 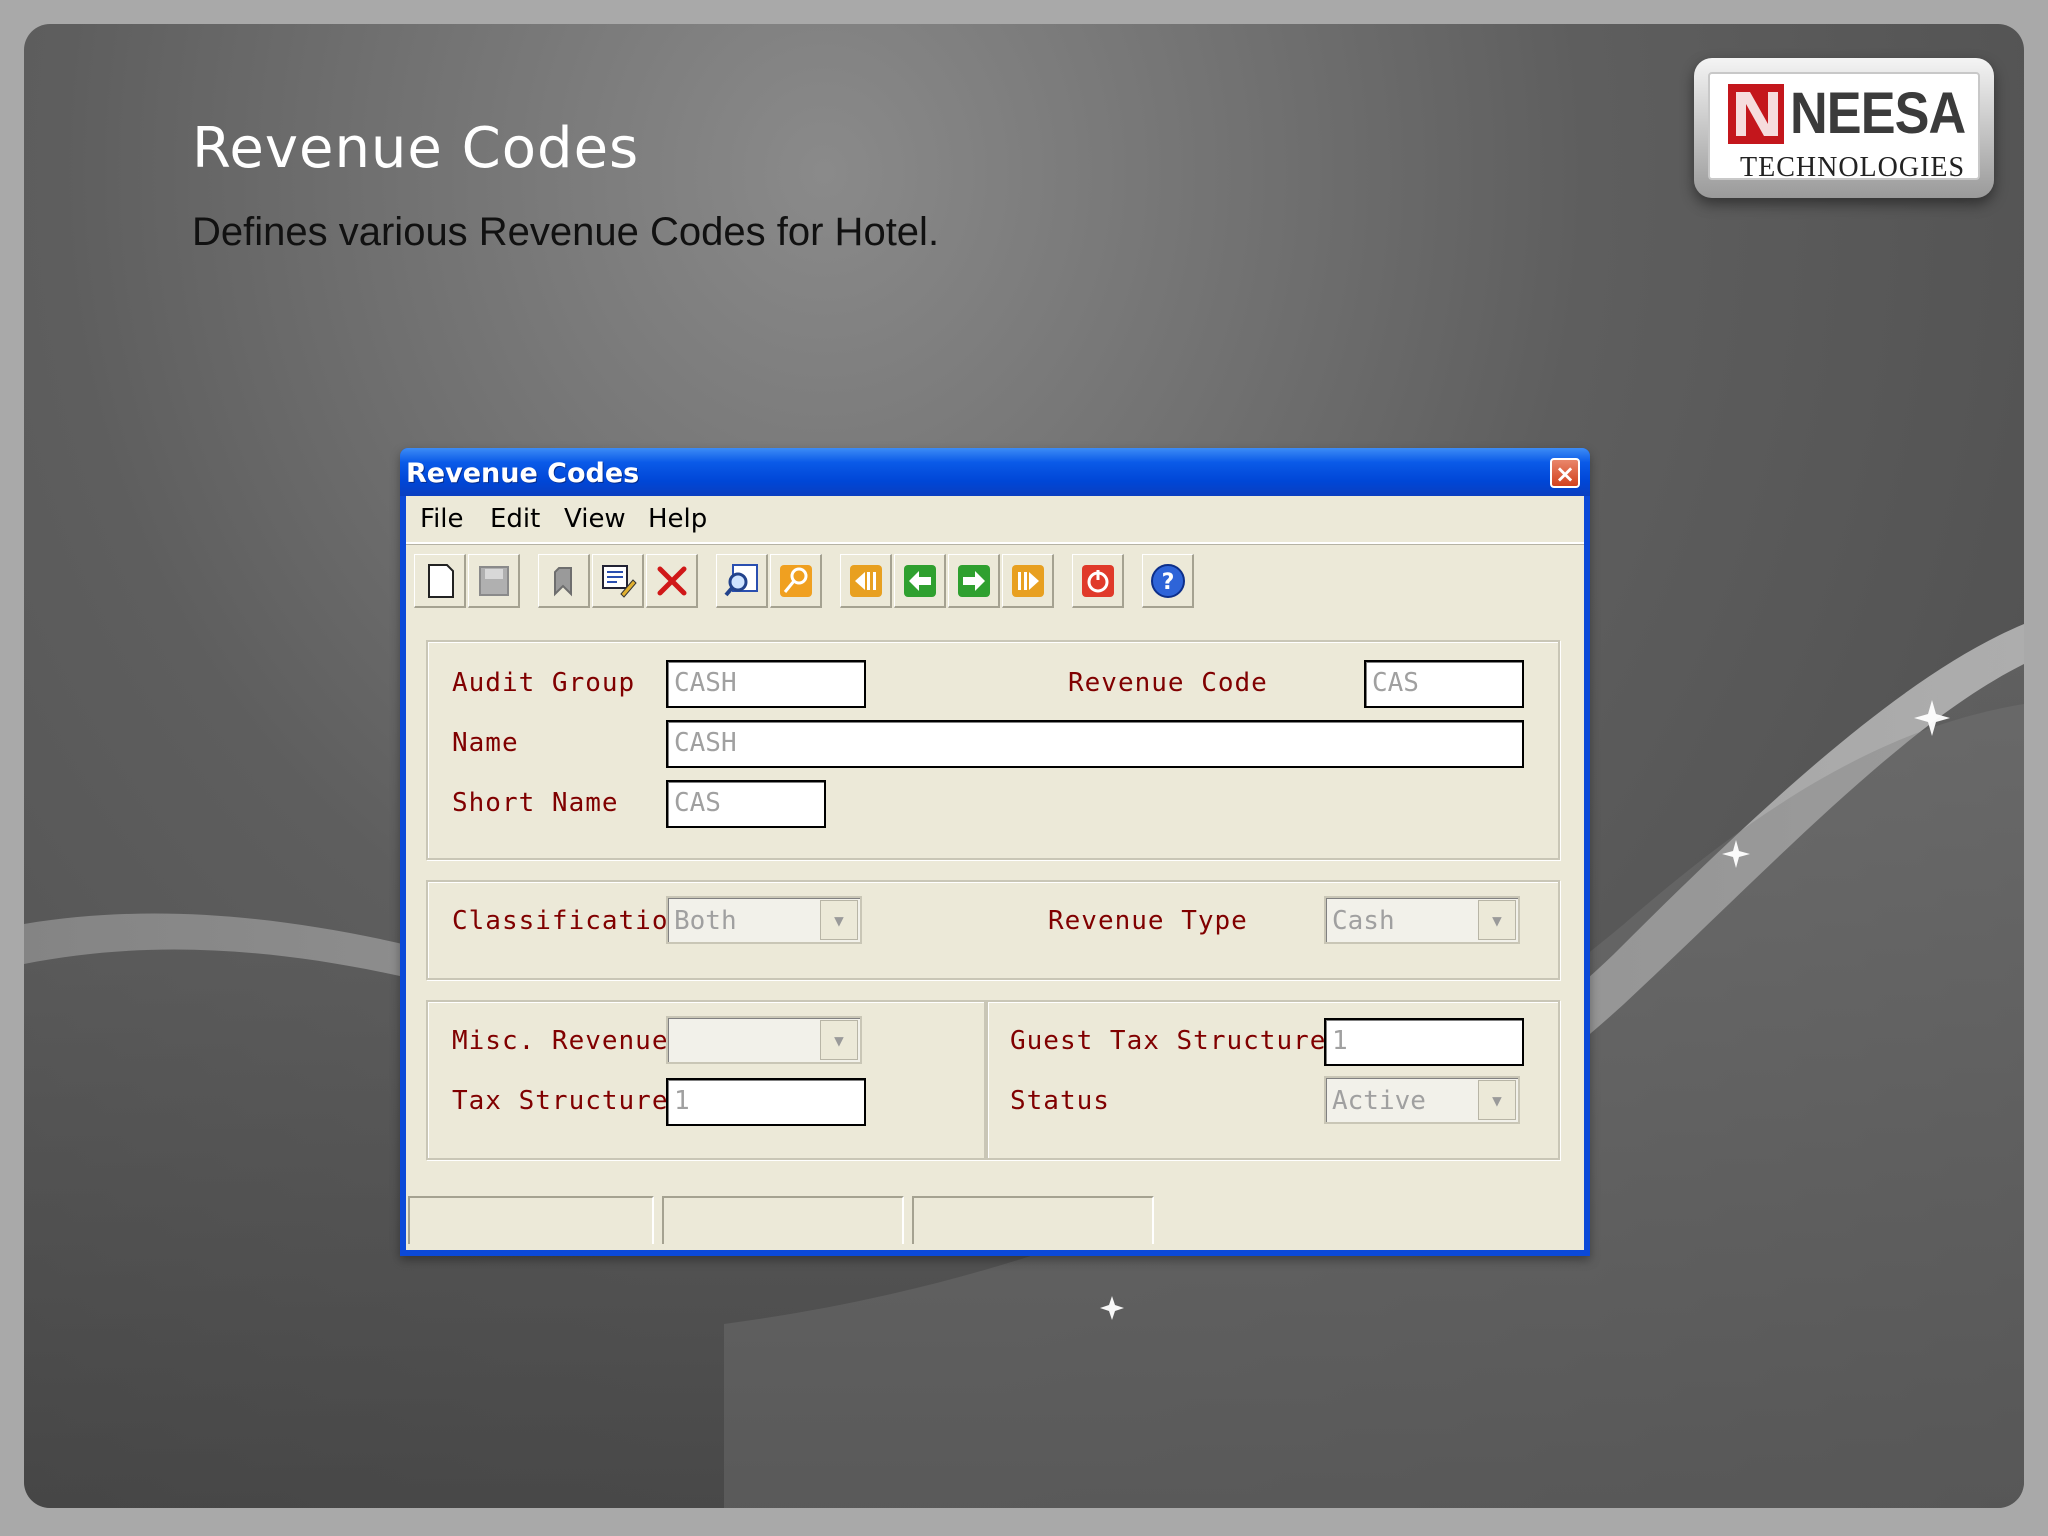 I want to click on revenue-type-value: Cash, so click(x=1363, y=921).